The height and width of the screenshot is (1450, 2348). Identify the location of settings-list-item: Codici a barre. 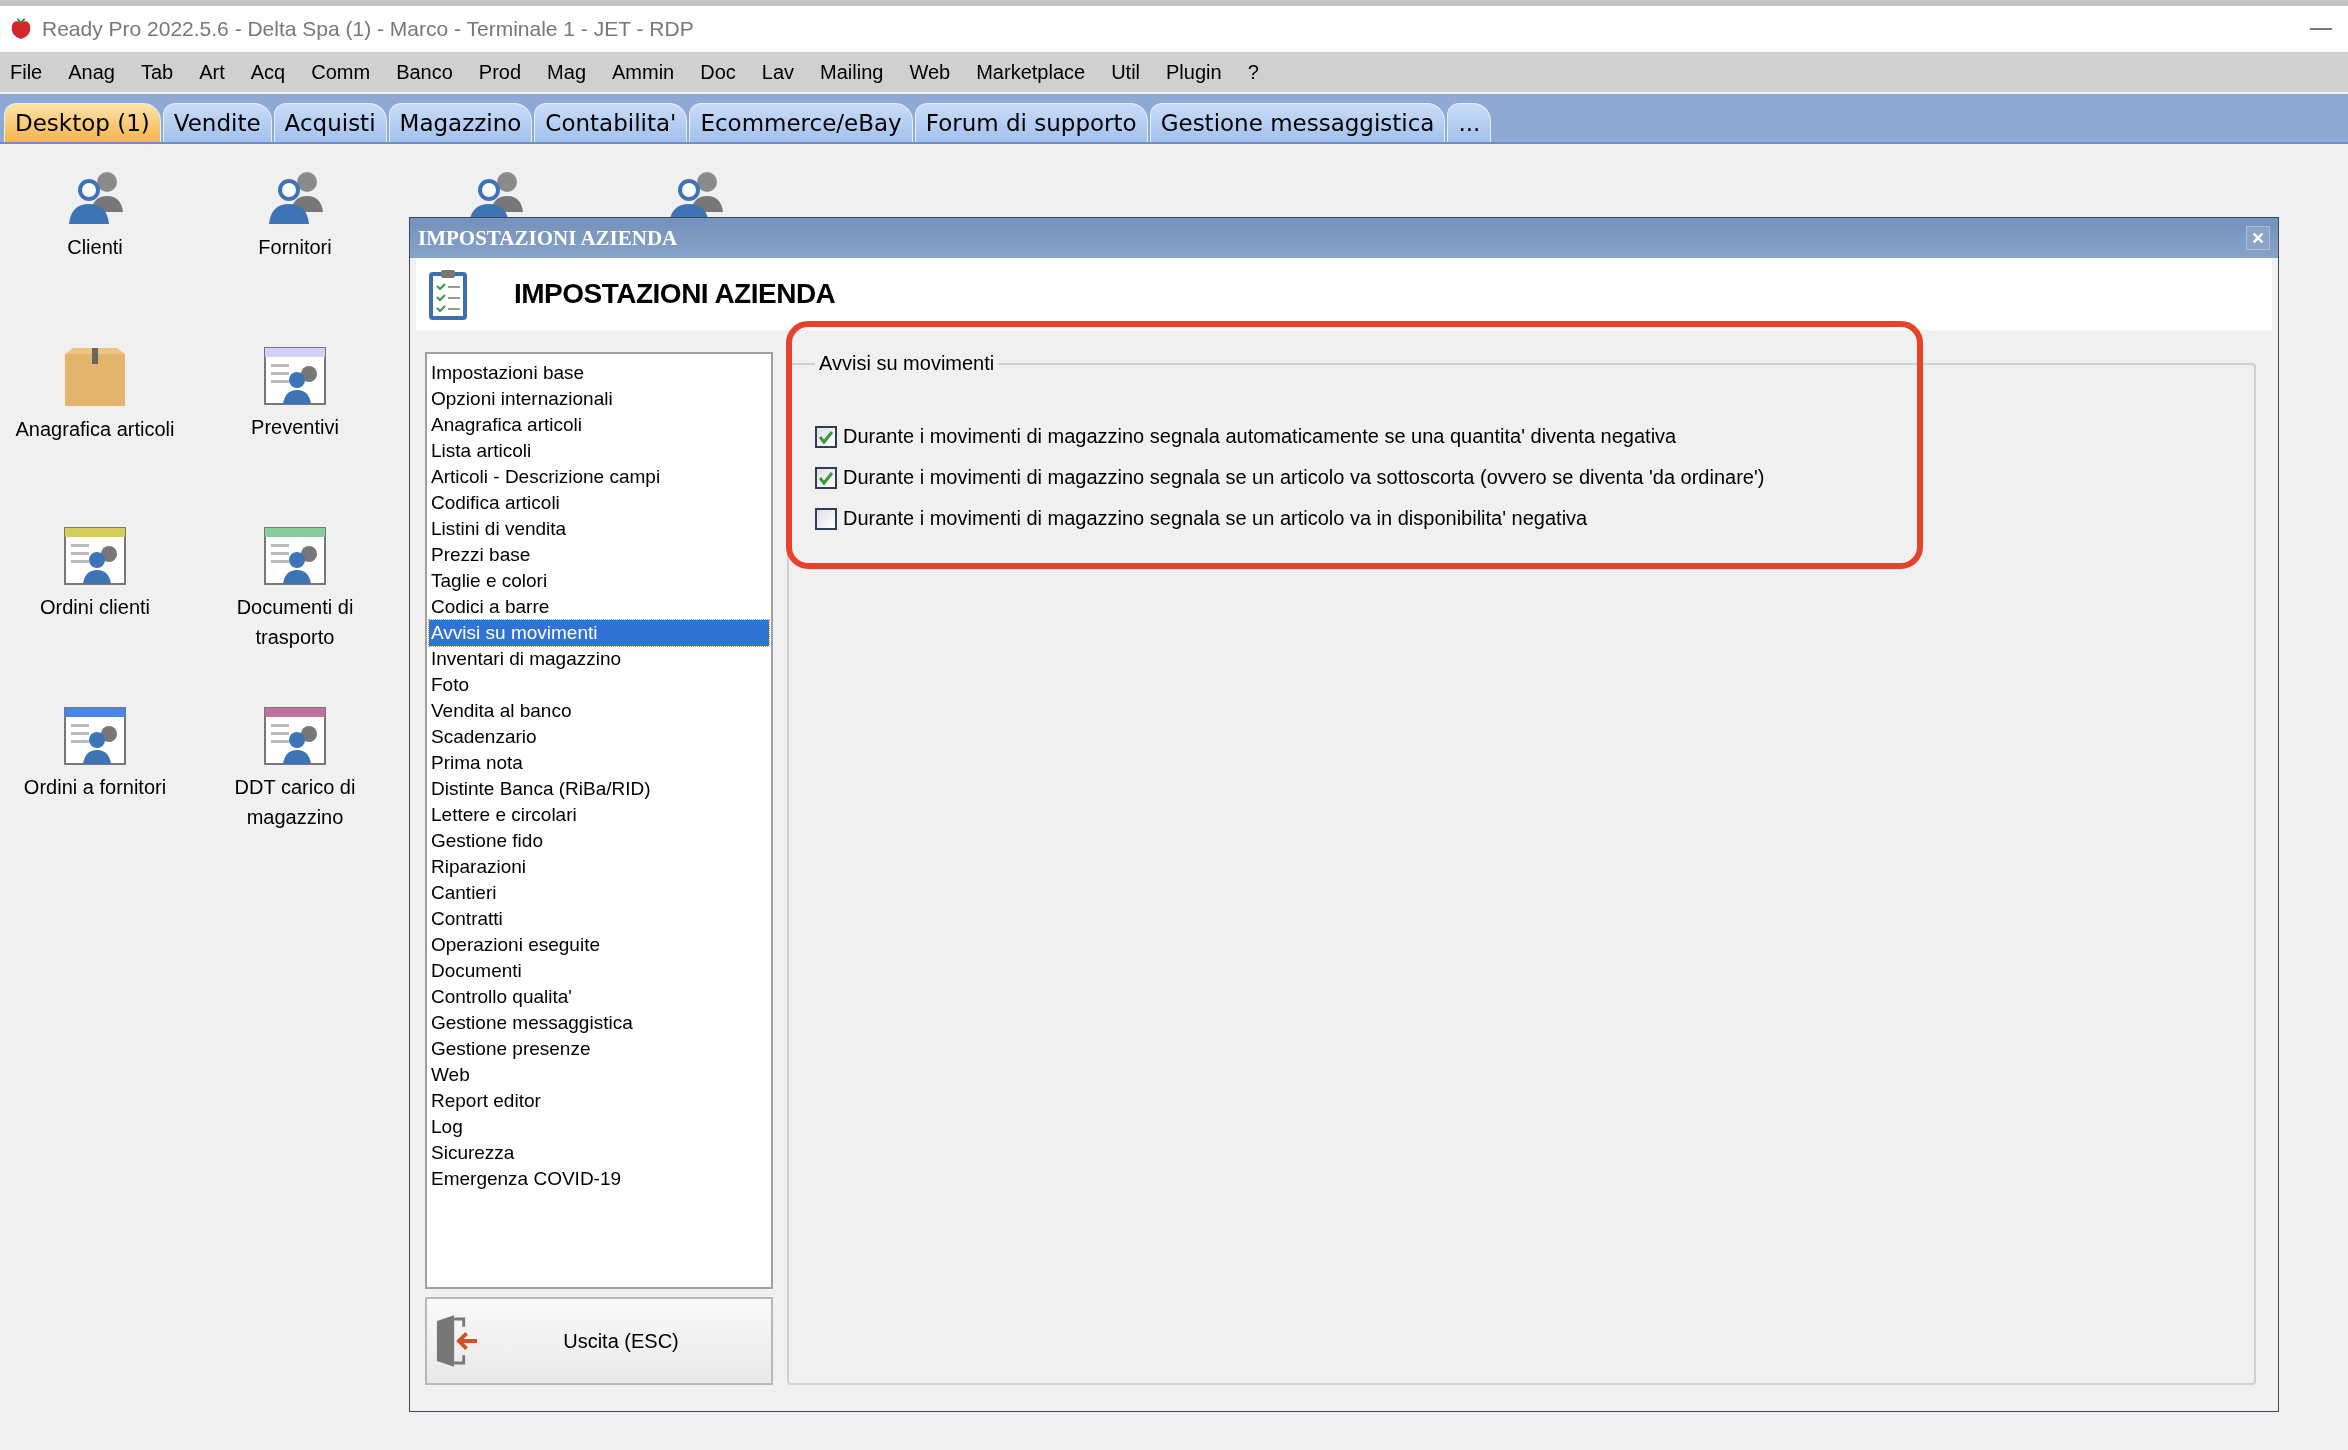
(599, 607).